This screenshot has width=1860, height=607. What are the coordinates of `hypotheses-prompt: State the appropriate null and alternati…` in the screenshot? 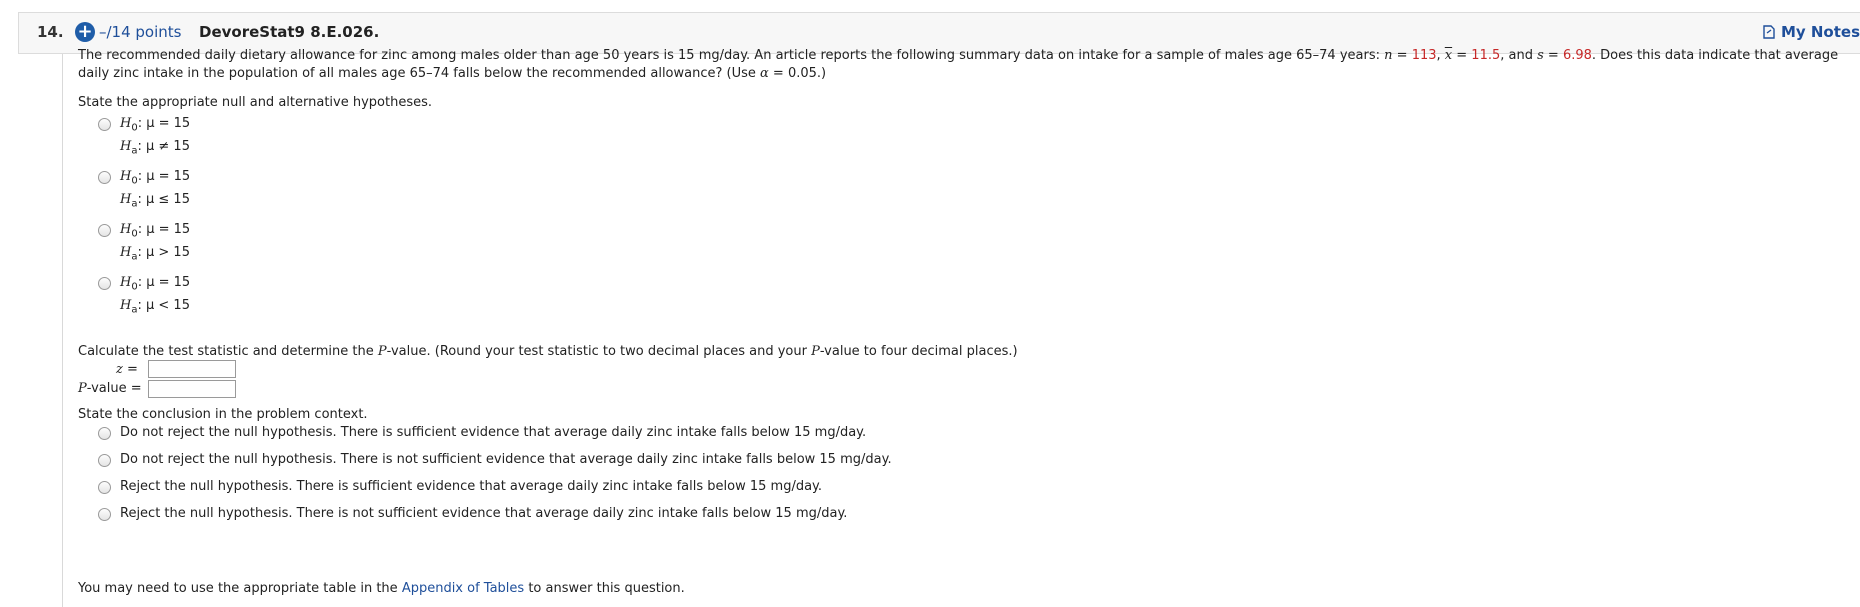 It's located at (255, 102).